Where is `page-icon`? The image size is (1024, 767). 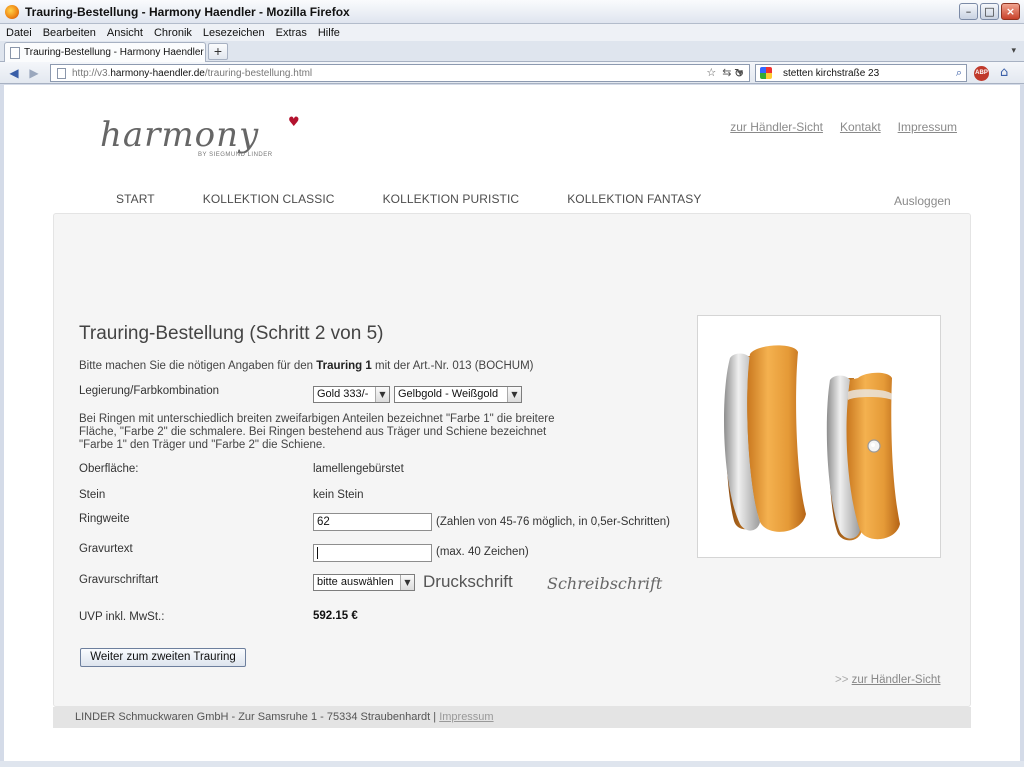
page-icon is located at coordinates (15, 52).